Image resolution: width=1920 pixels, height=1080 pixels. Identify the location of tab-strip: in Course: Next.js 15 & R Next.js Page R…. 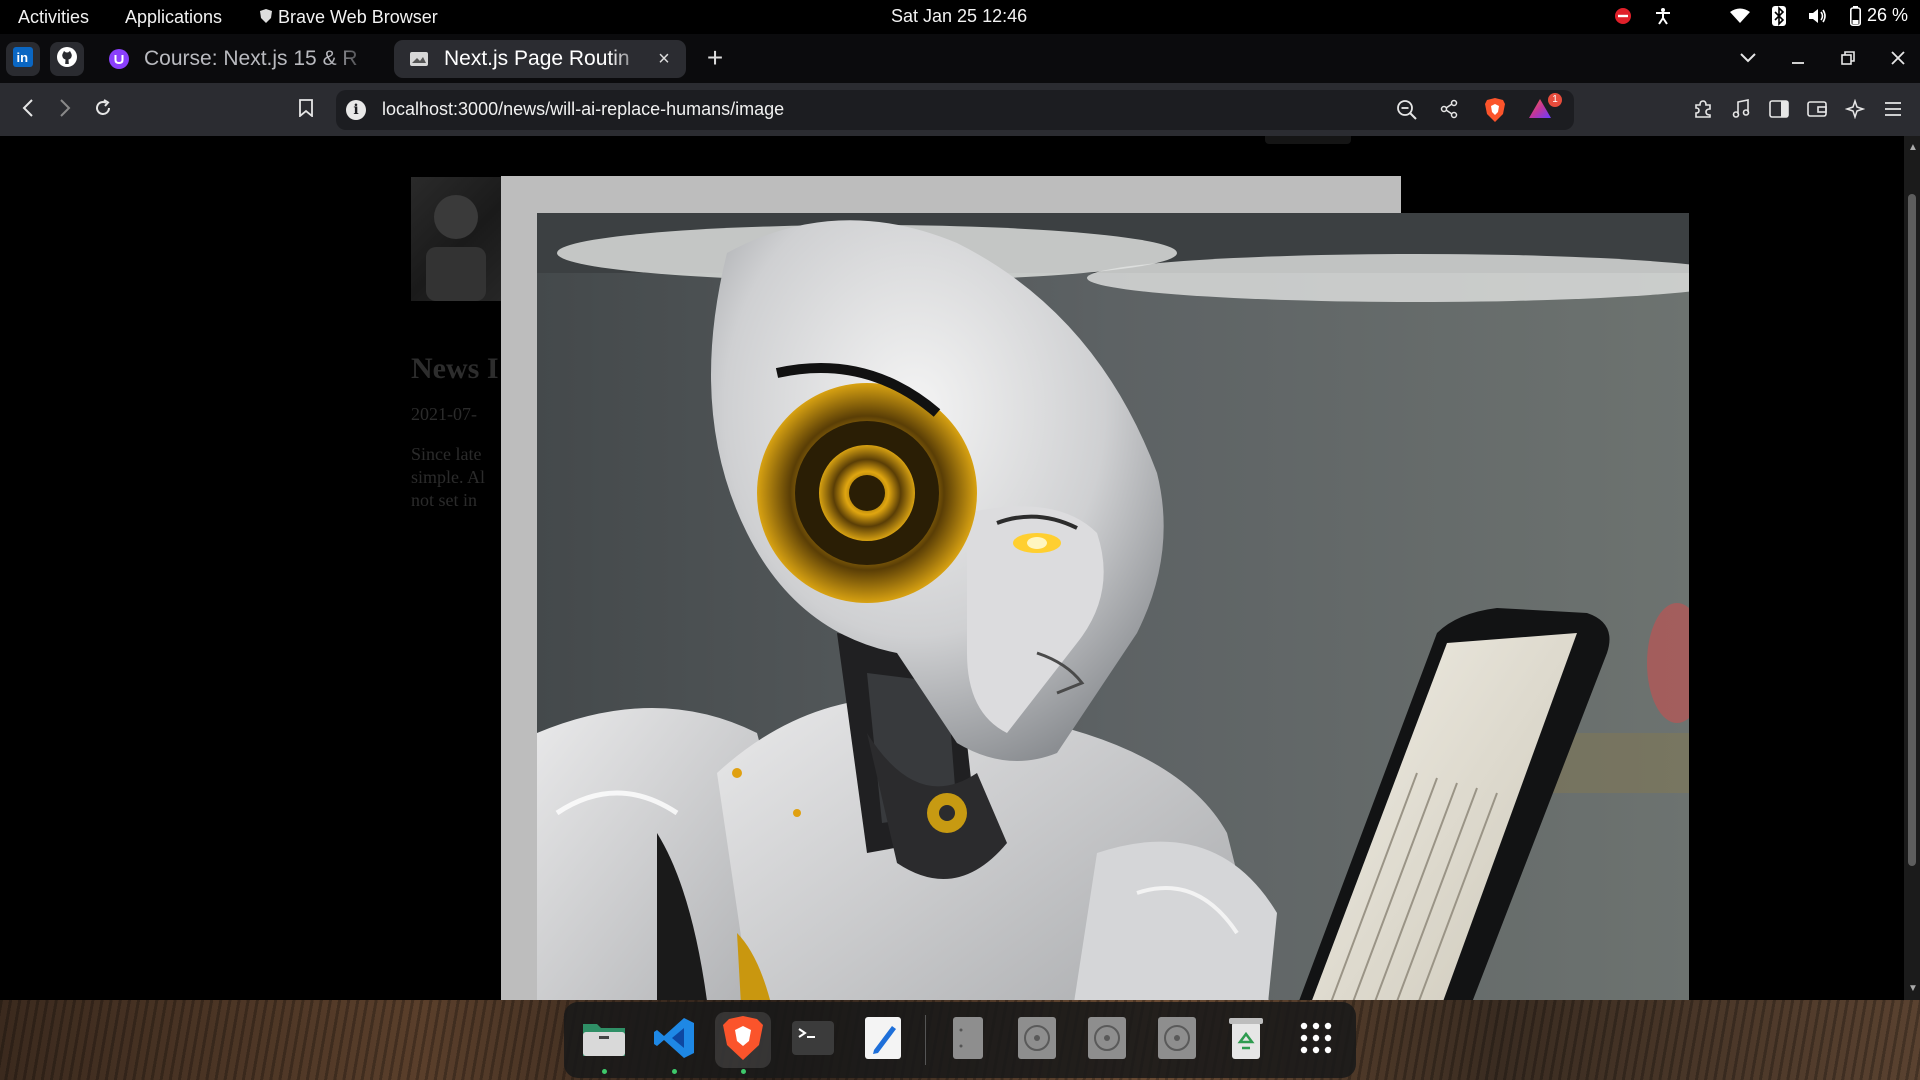
(960, 58).